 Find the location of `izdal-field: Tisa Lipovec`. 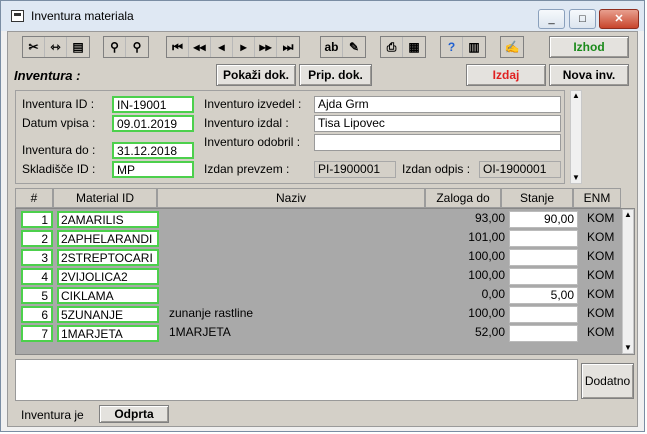

izdal-field: Tisa Lipovec is located at coordinates (437, 123).